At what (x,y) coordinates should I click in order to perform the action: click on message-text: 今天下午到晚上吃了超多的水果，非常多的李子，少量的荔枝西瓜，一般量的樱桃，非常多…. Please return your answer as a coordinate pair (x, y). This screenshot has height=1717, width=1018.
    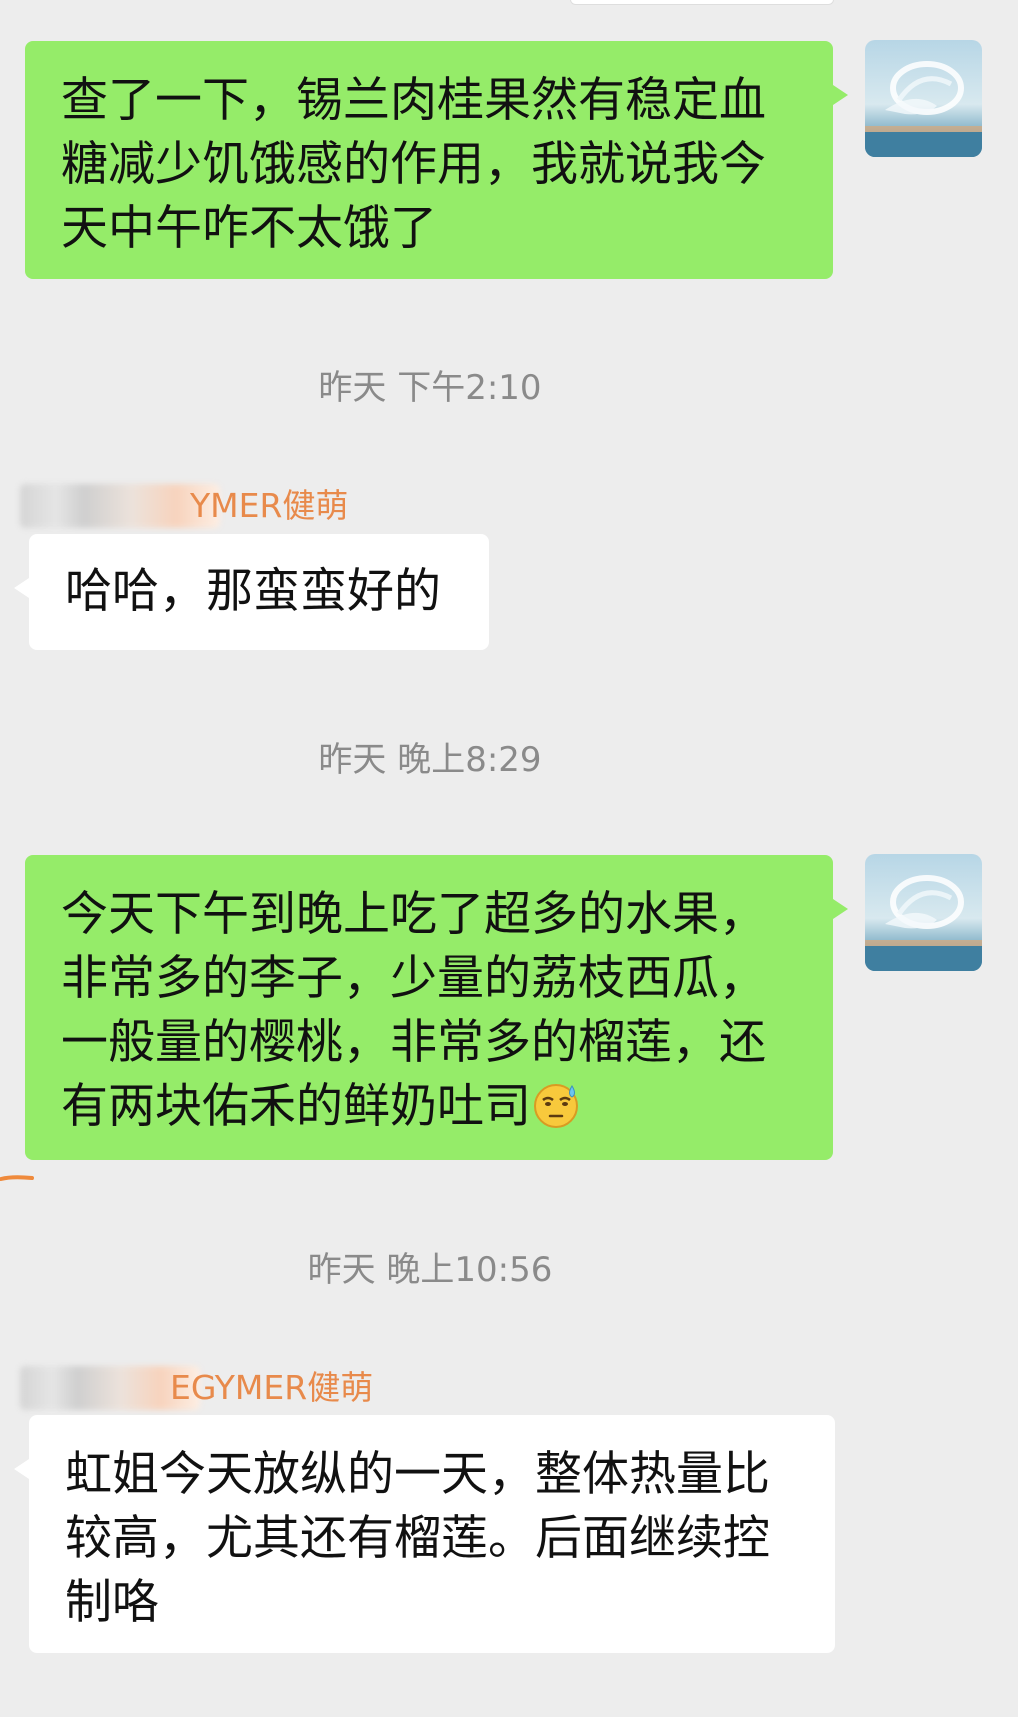
    Looking at the image, I should click on (413, 1010).